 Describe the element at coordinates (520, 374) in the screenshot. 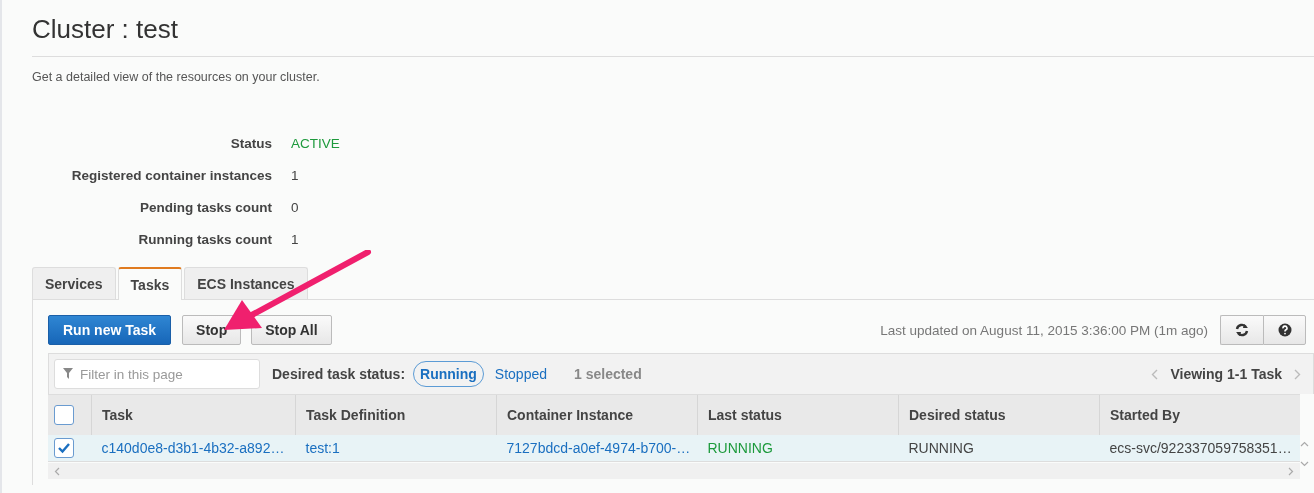

I see `status-option: Stopped` at that location.